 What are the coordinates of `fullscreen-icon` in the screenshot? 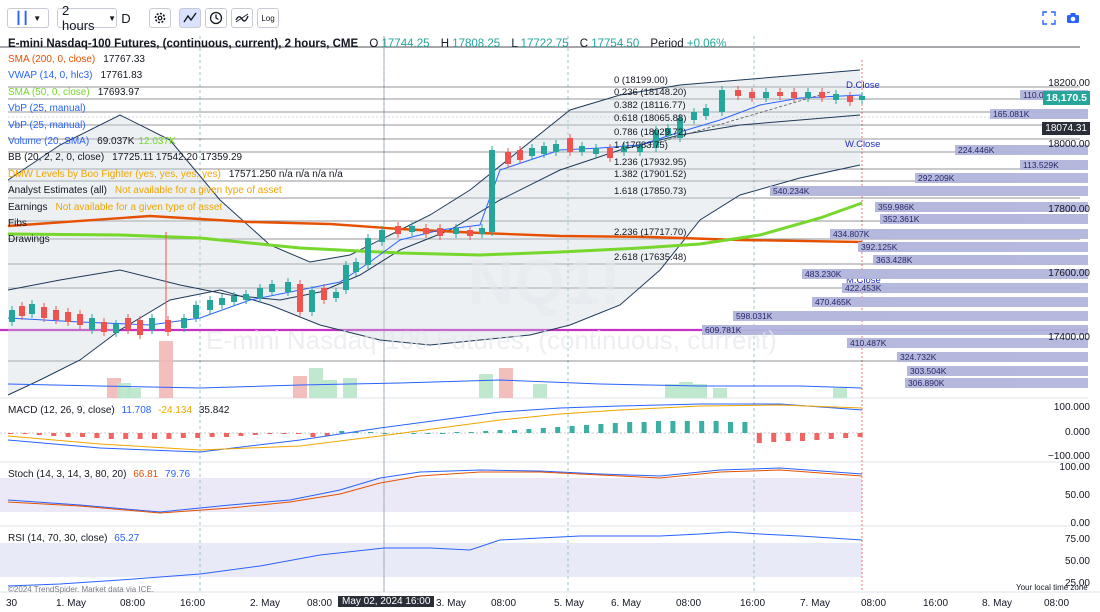 It's located at (1049, 18).